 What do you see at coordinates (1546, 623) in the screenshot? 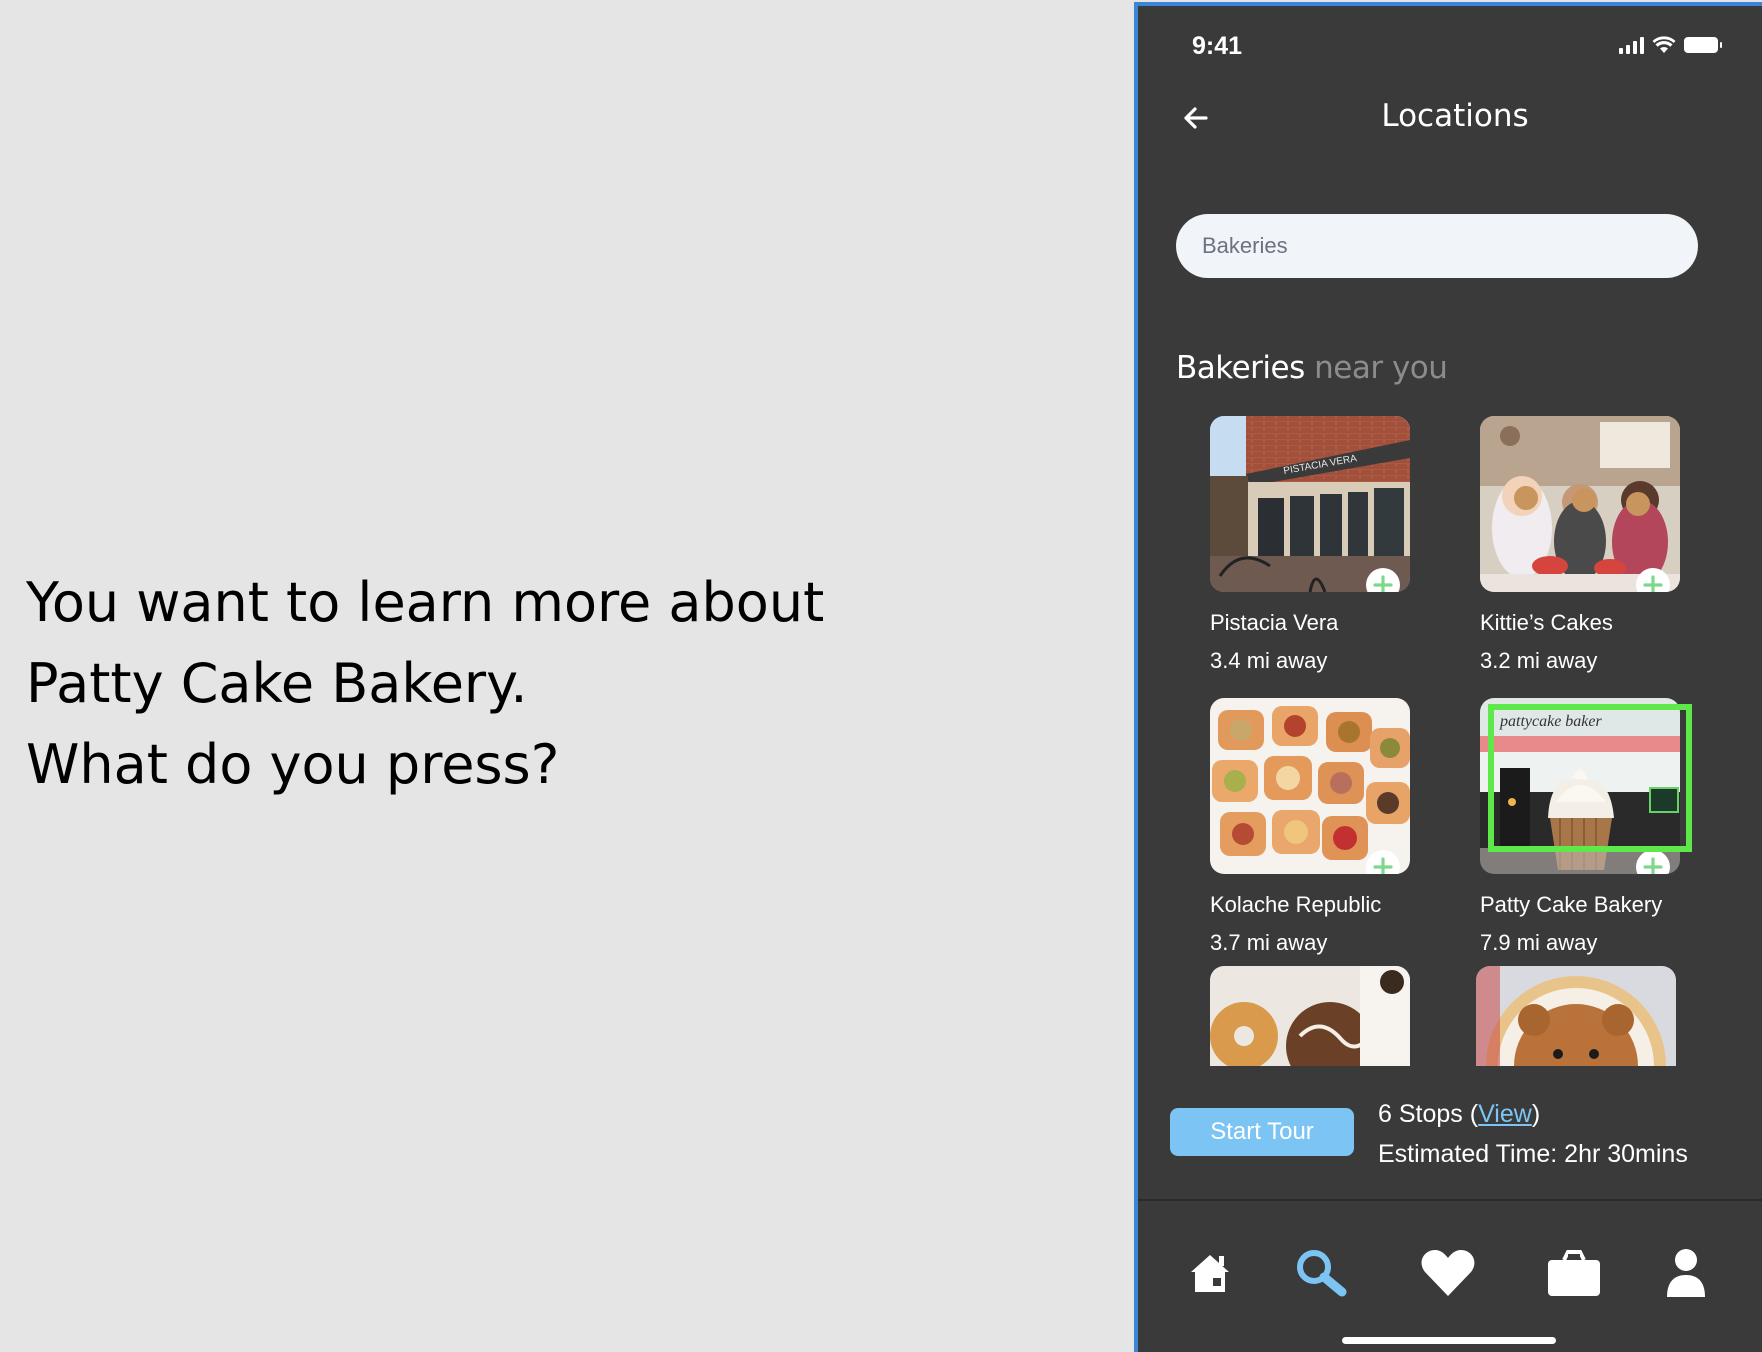
I see `bakery-name: Kittie’s Cakes` at bounding box center [1546, 623].